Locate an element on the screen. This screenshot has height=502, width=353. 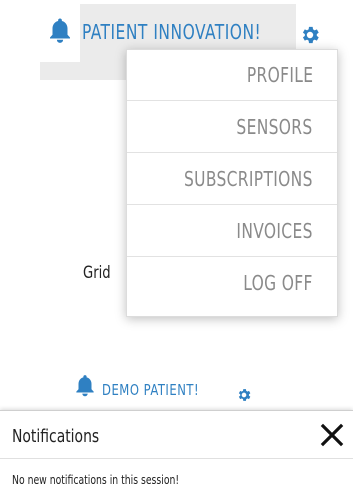
menu-item-invoices: INVOICES is located at coordinates (232, 231).